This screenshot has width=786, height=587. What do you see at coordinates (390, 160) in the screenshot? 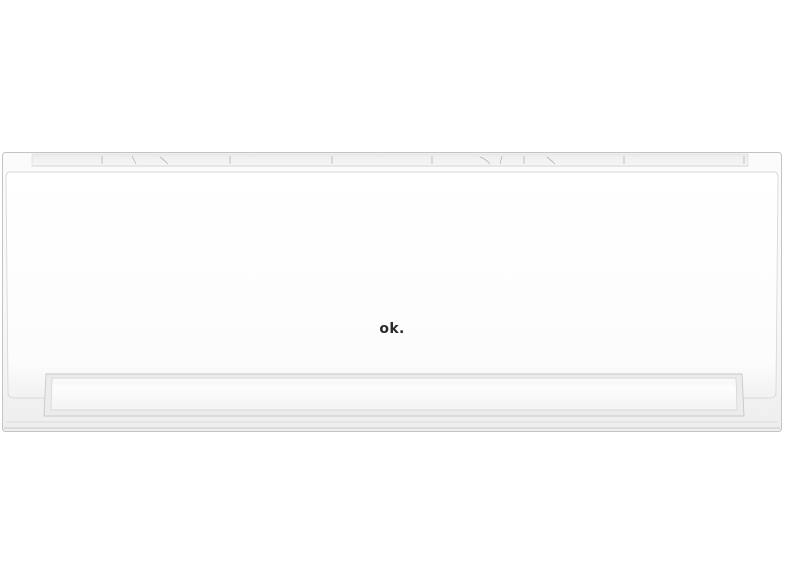
I see `top-air-intake-grille` at bounding box center [390, 160].